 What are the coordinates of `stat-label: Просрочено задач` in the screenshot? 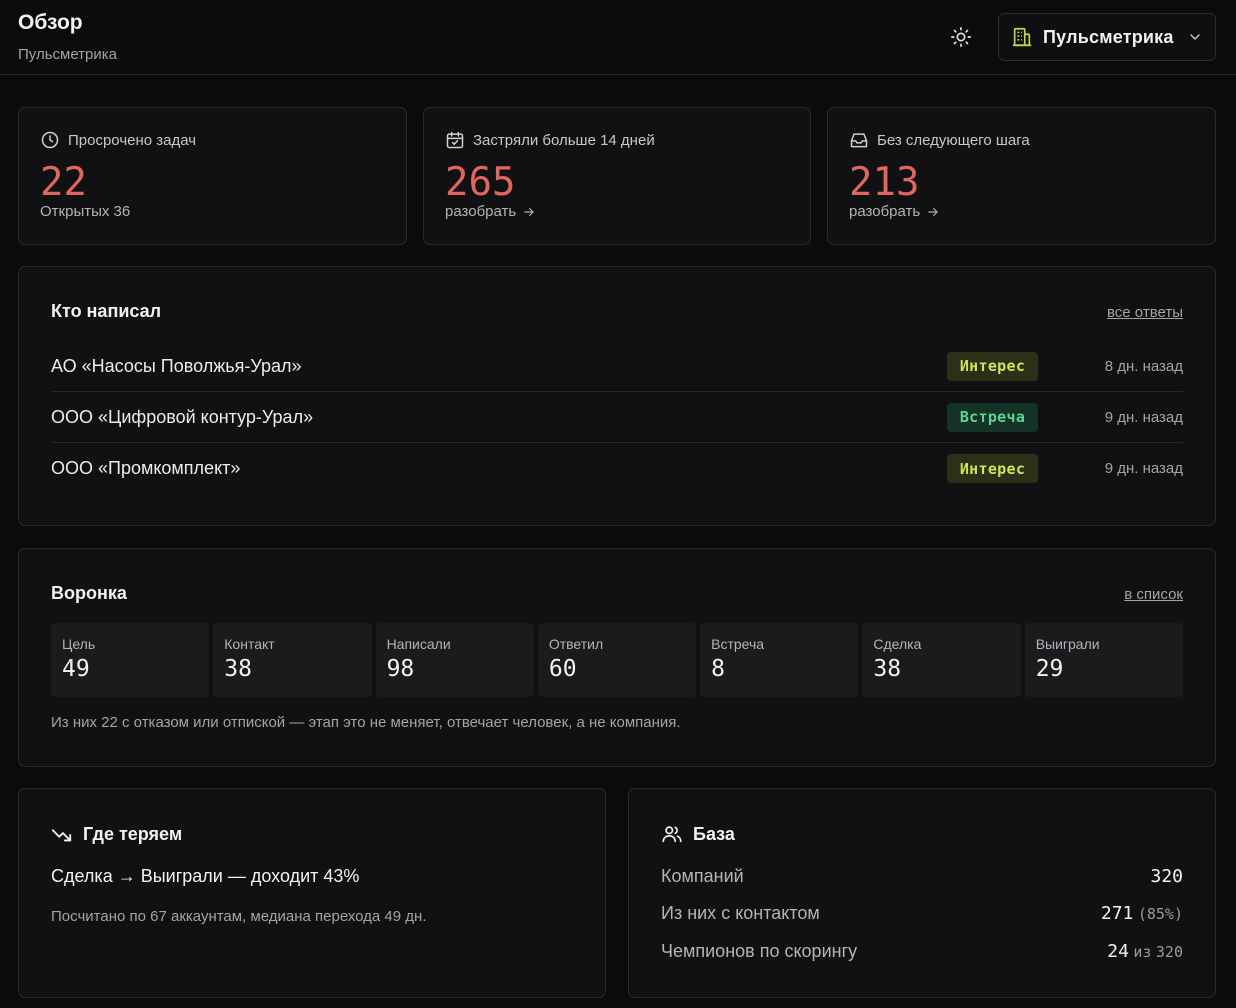 It's located at (132, 140).